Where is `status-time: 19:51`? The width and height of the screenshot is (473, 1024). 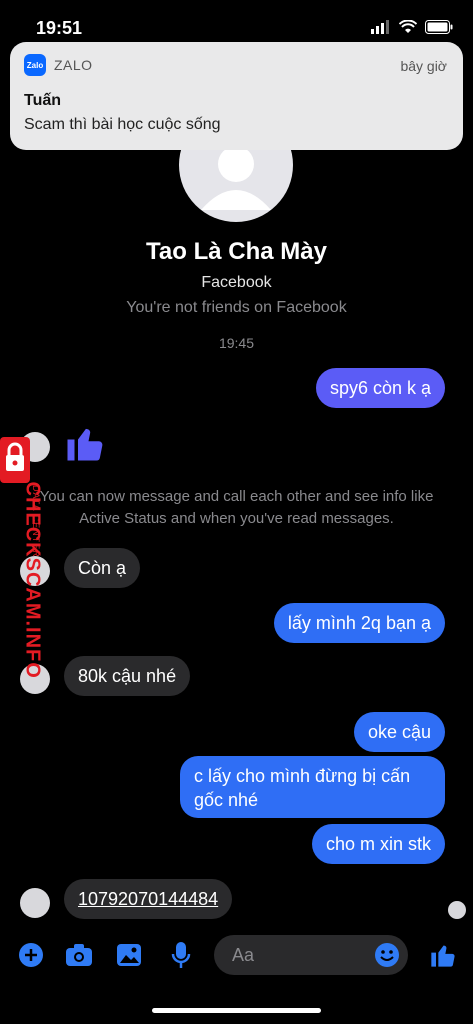 status-time: 19:51 is located at coordinates (59, 28).